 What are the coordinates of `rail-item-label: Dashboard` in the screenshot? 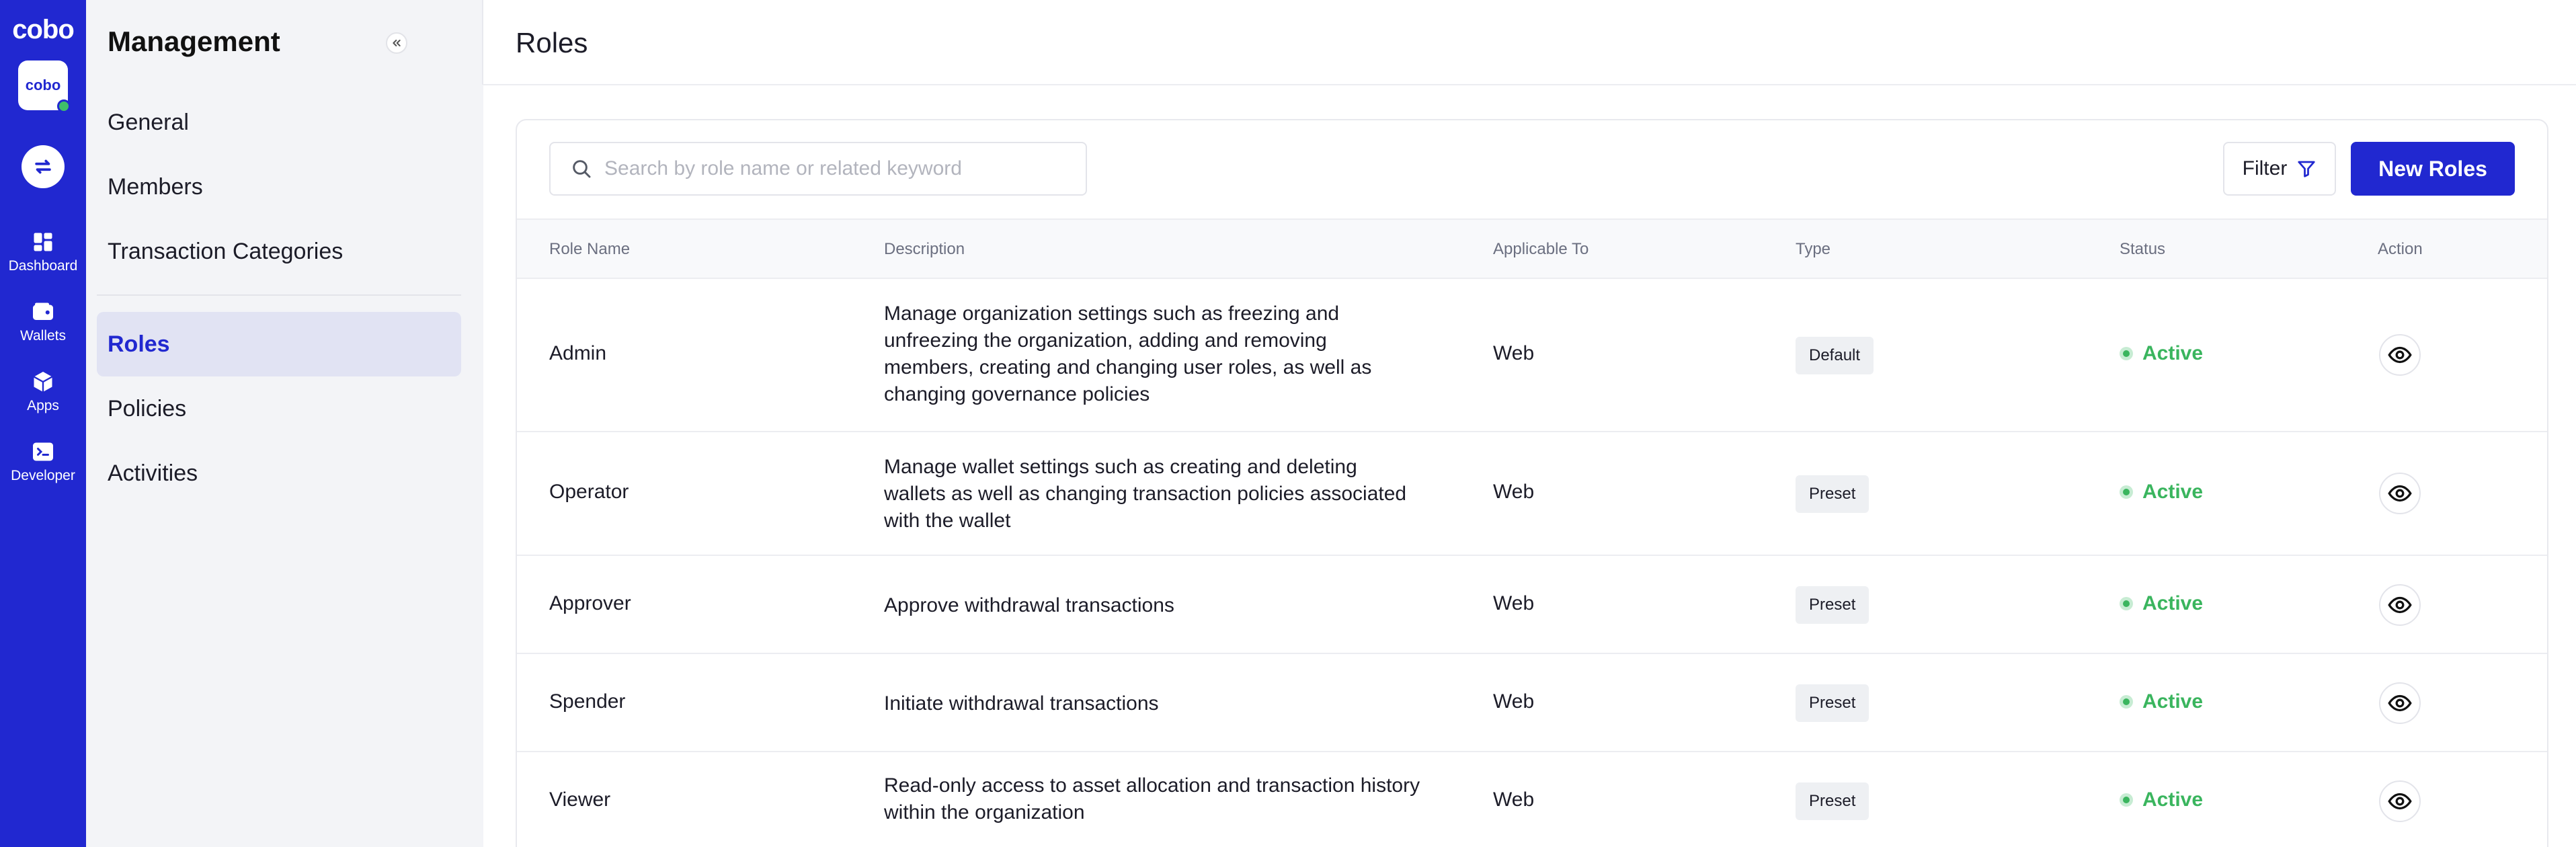 It's located at (43, 266).